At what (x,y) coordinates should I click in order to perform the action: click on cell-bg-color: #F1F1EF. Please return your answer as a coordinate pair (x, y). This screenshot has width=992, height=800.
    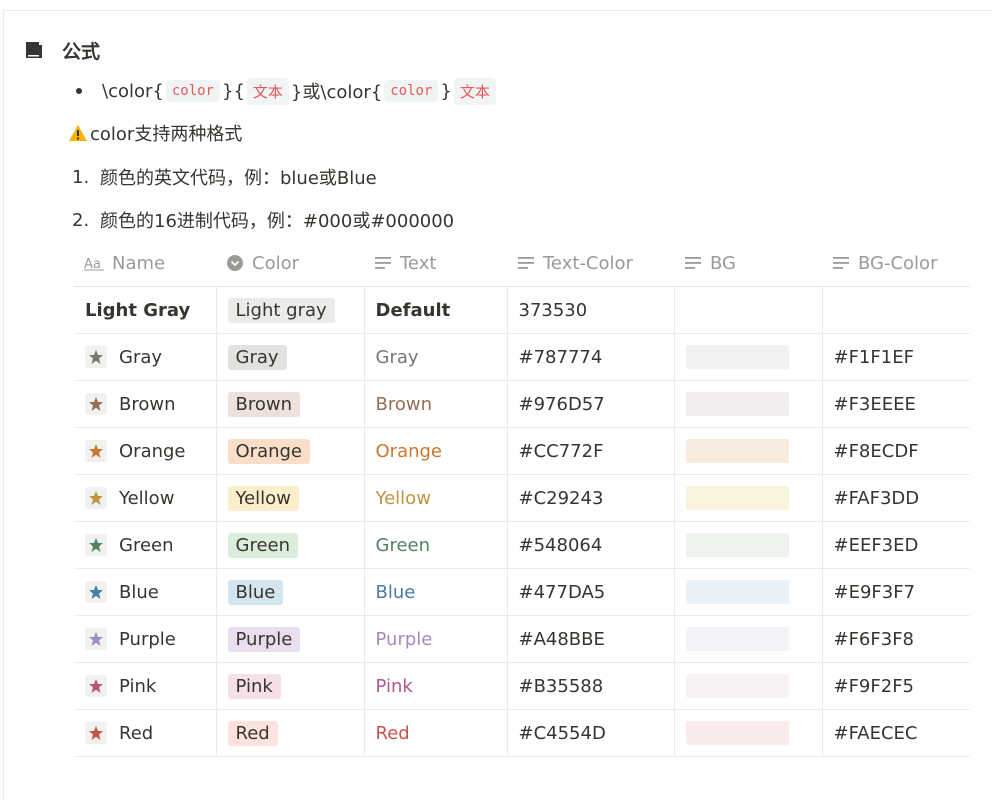
    Looking at the image, I should click on (895, 357).